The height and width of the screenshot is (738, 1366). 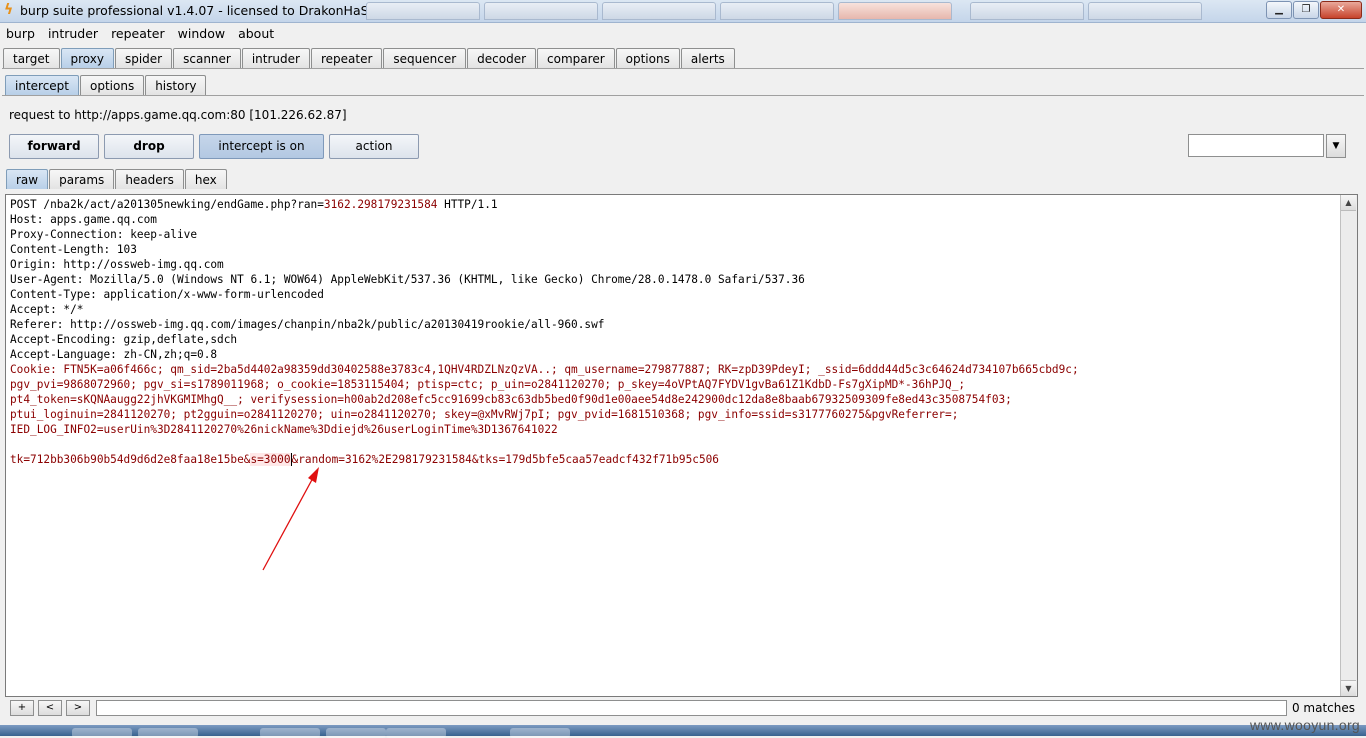 I want to click on tab-intruder: intruder, so click(x=275, y=58).